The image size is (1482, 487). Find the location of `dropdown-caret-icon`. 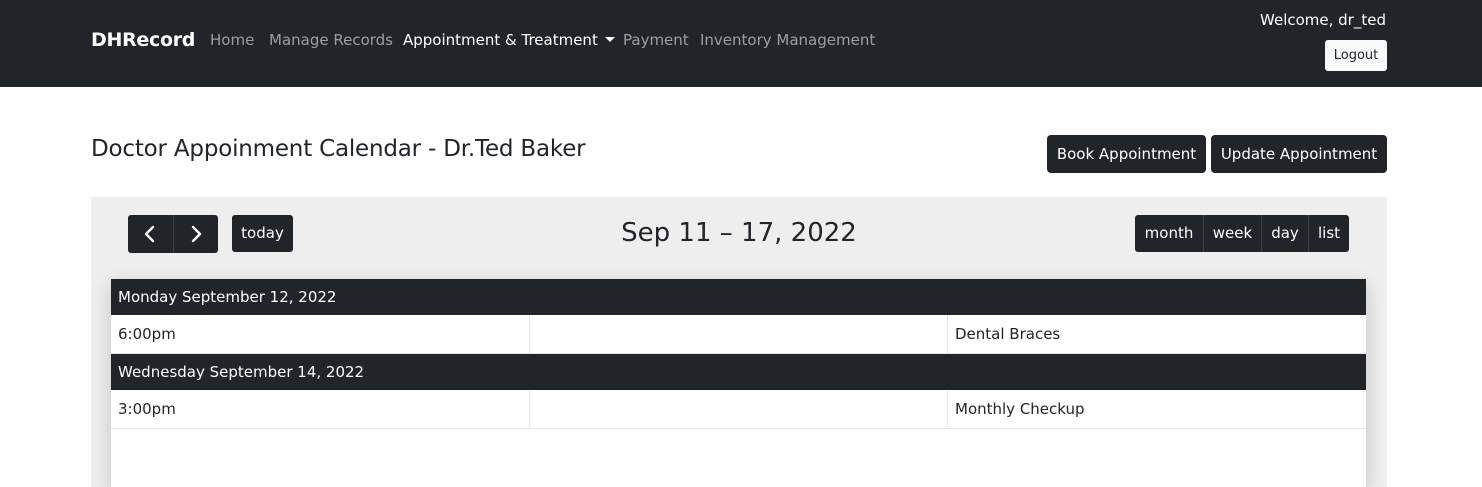

dropdown-caret-icon is located at coordinates (609, 39).